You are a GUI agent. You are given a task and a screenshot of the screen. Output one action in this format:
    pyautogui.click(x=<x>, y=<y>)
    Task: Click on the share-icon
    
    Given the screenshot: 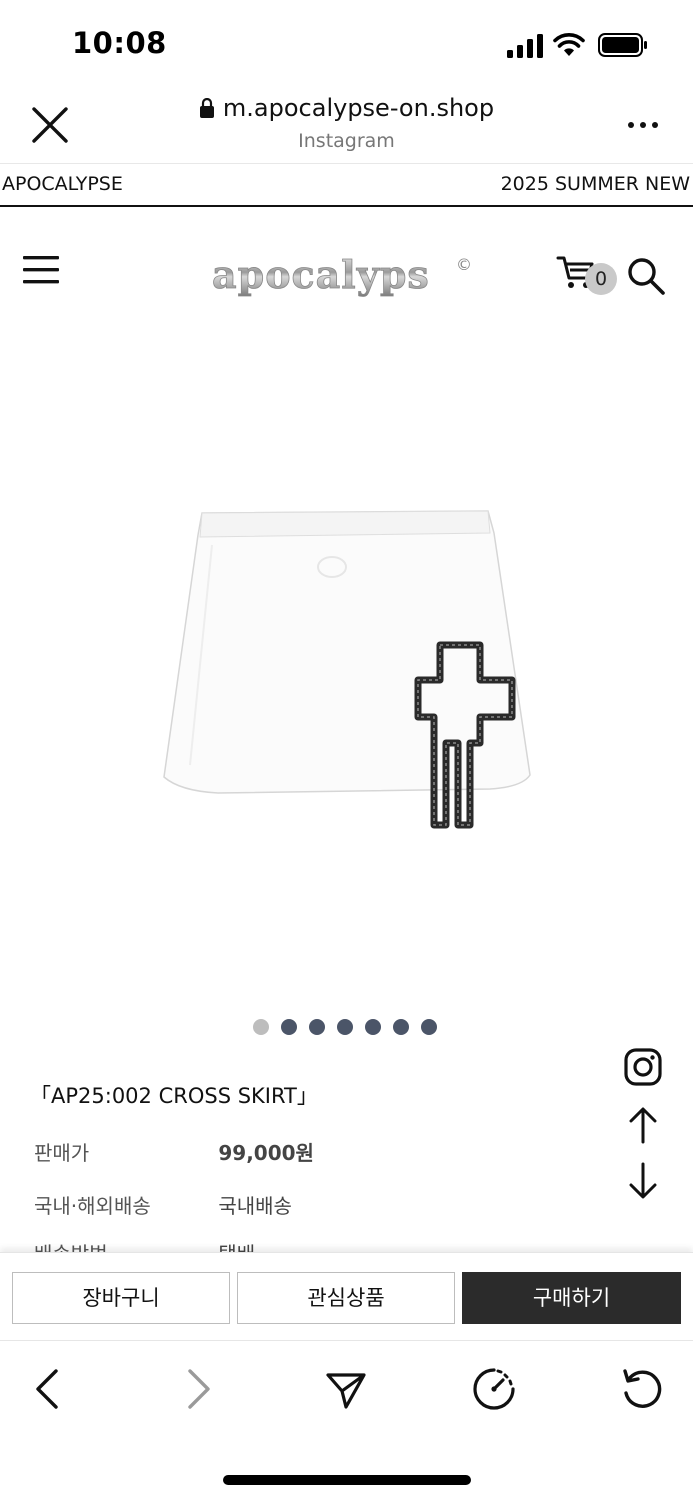 What is the action you would take?
    pyautogui.click(x=346, y=1389)
    